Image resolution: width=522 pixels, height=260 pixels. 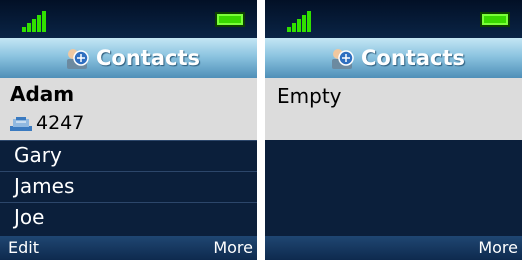 I want to click on empty-message: Empty, so click(x=309, y=96).